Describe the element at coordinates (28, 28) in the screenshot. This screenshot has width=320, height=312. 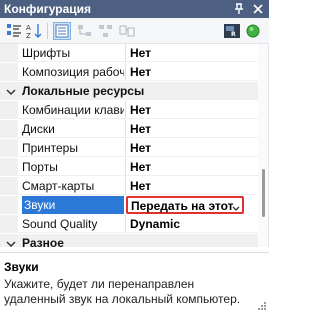
I see `svg-text: A` at that location.